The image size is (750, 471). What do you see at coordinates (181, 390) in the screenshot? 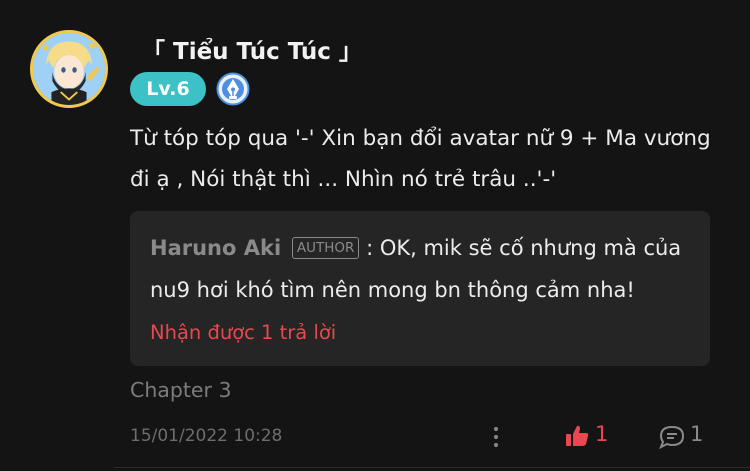
I see `chapter-label: Chapter 3` at bounding box center [181, 390].